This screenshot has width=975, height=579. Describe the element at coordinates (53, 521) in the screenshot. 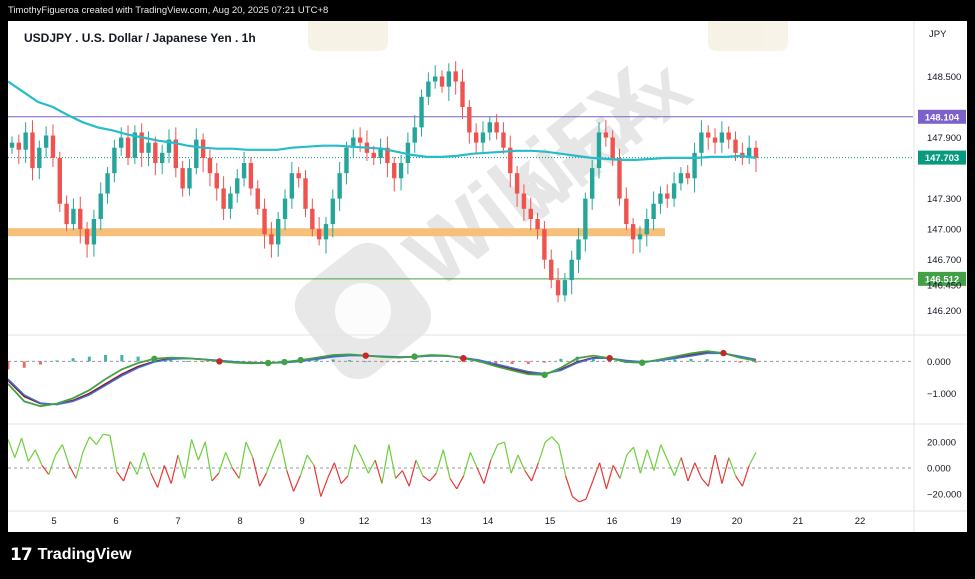

I see `time-tick-label: 5` at that location.